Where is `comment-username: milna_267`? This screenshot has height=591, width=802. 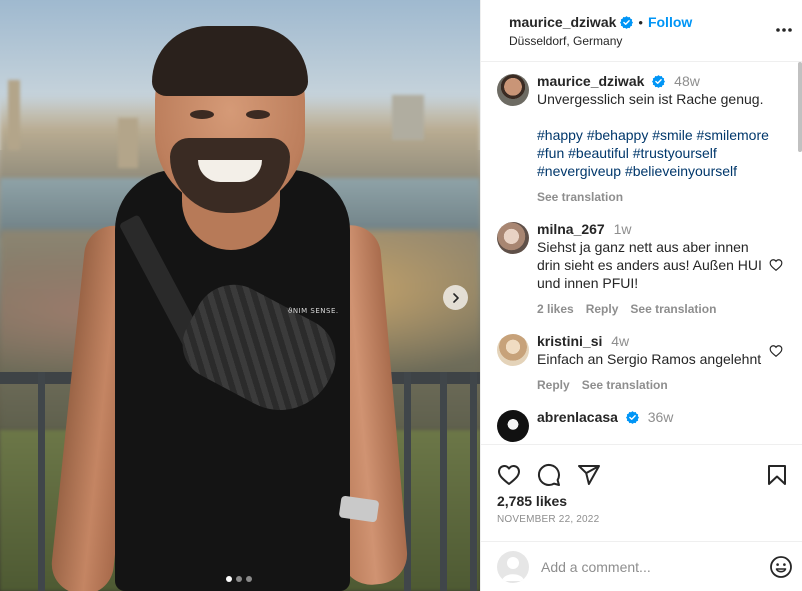
comment-username: milna_267 is located at coordinates (571, 229).